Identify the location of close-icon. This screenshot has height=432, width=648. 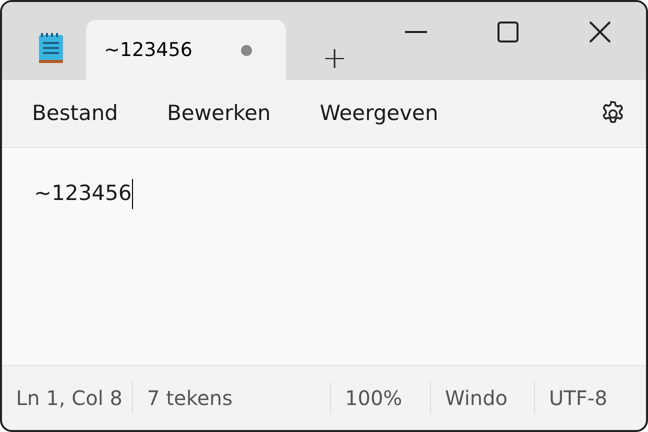
(600, 32).